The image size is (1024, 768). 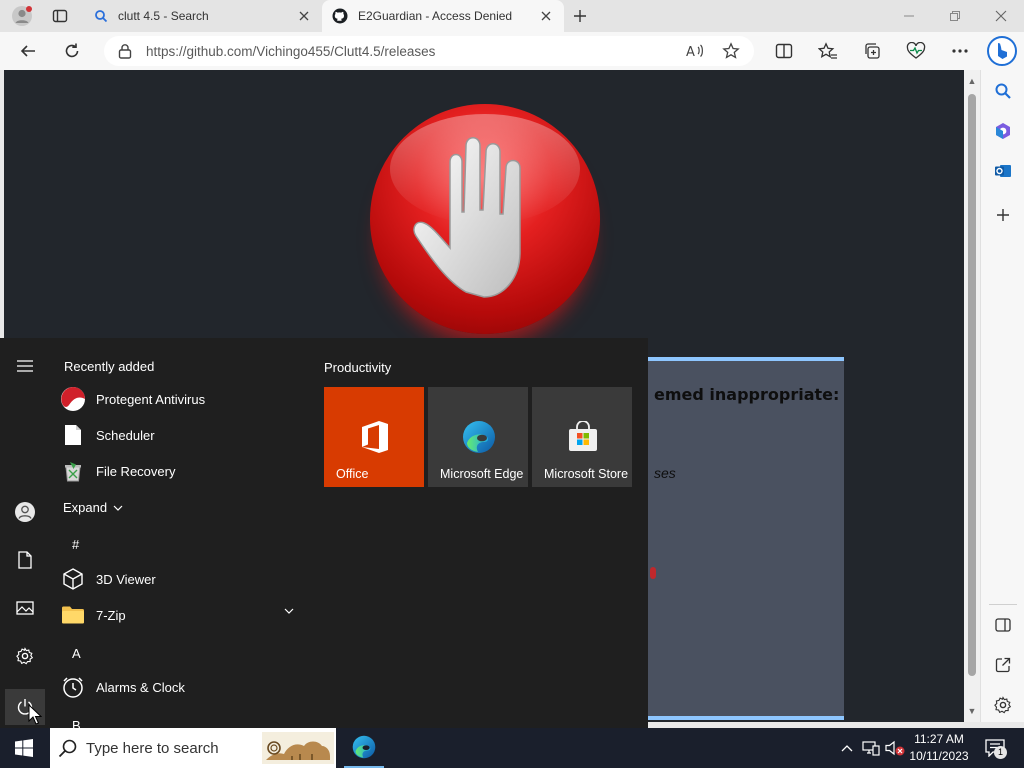 I want to click on minimize-button, so click(x=909, y=16).